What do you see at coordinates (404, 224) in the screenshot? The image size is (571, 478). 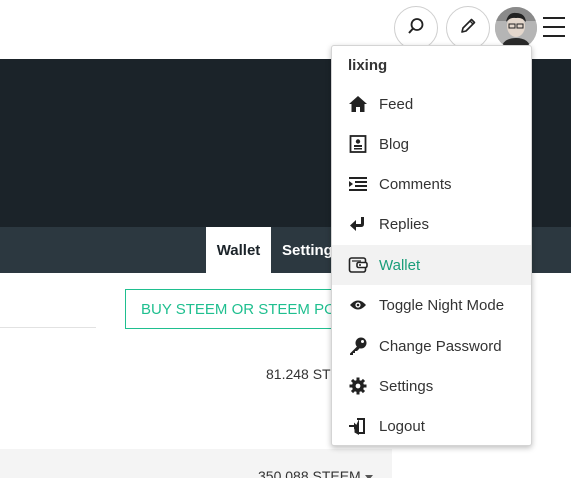 I see `menu-item-label: Replies` at bounding box center [404, 224].